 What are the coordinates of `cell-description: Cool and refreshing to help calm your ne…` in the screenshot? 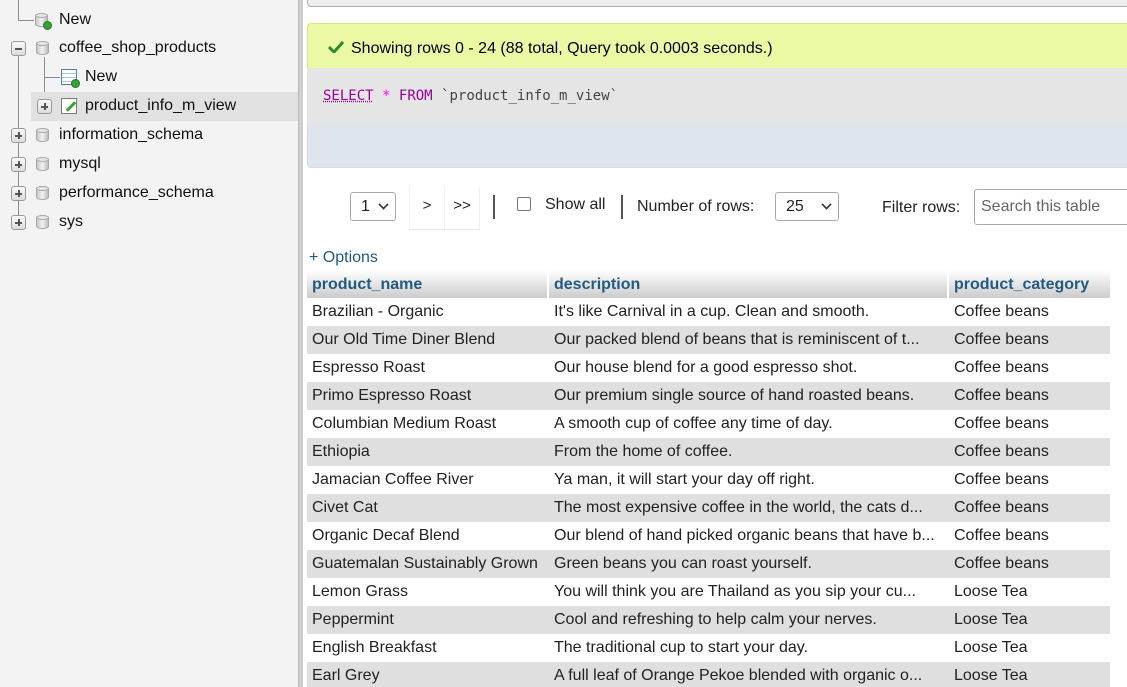 It's located at (715, 619).